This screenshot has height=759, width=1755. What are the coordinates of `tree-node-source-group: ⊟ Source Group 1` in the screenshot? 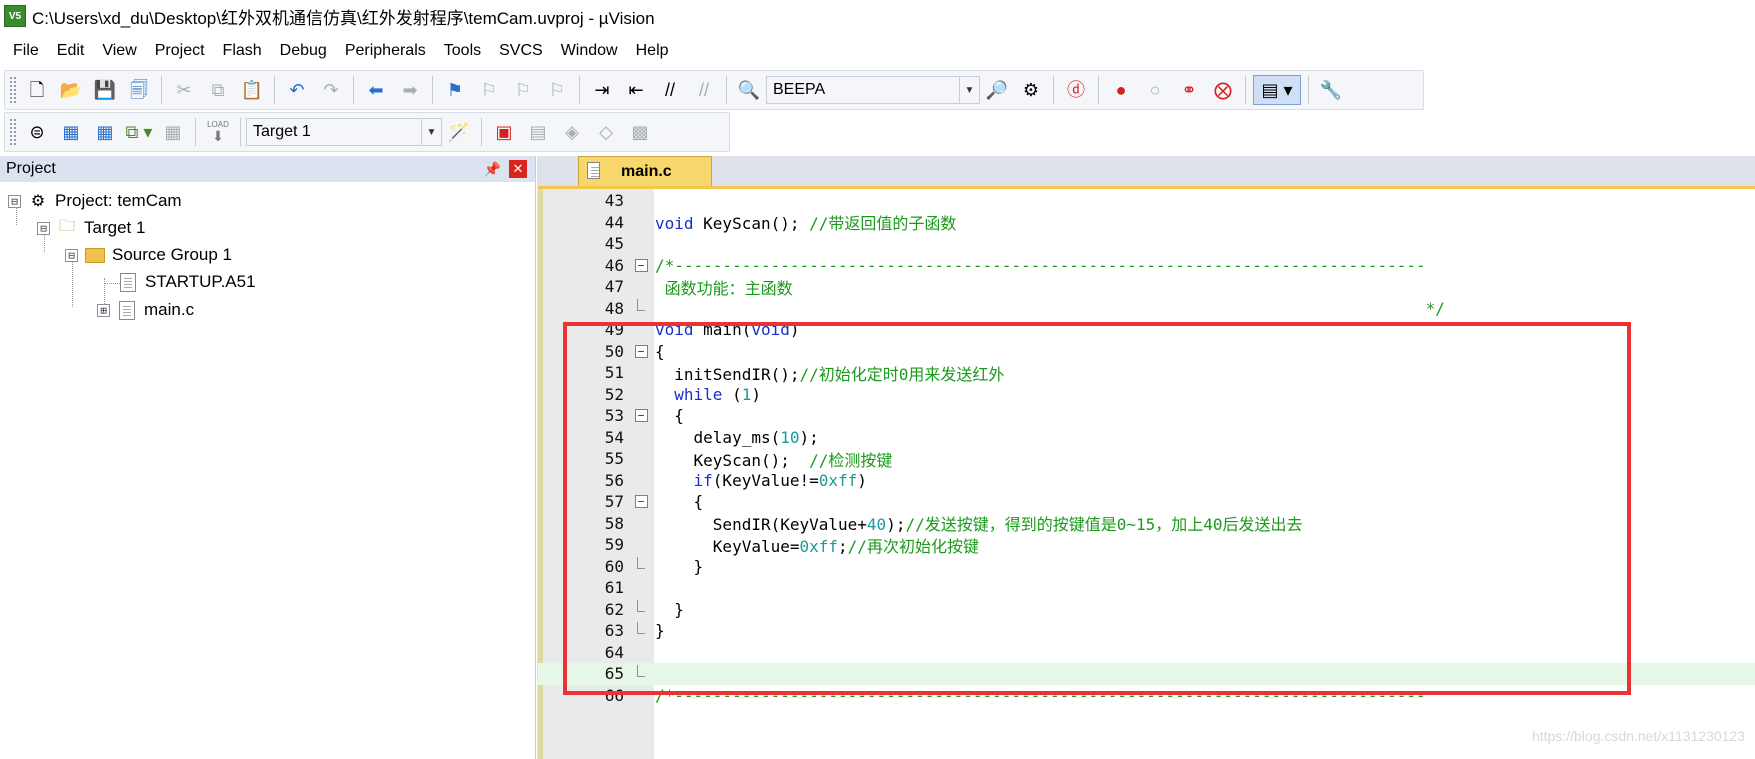 It's located at (148, 255).